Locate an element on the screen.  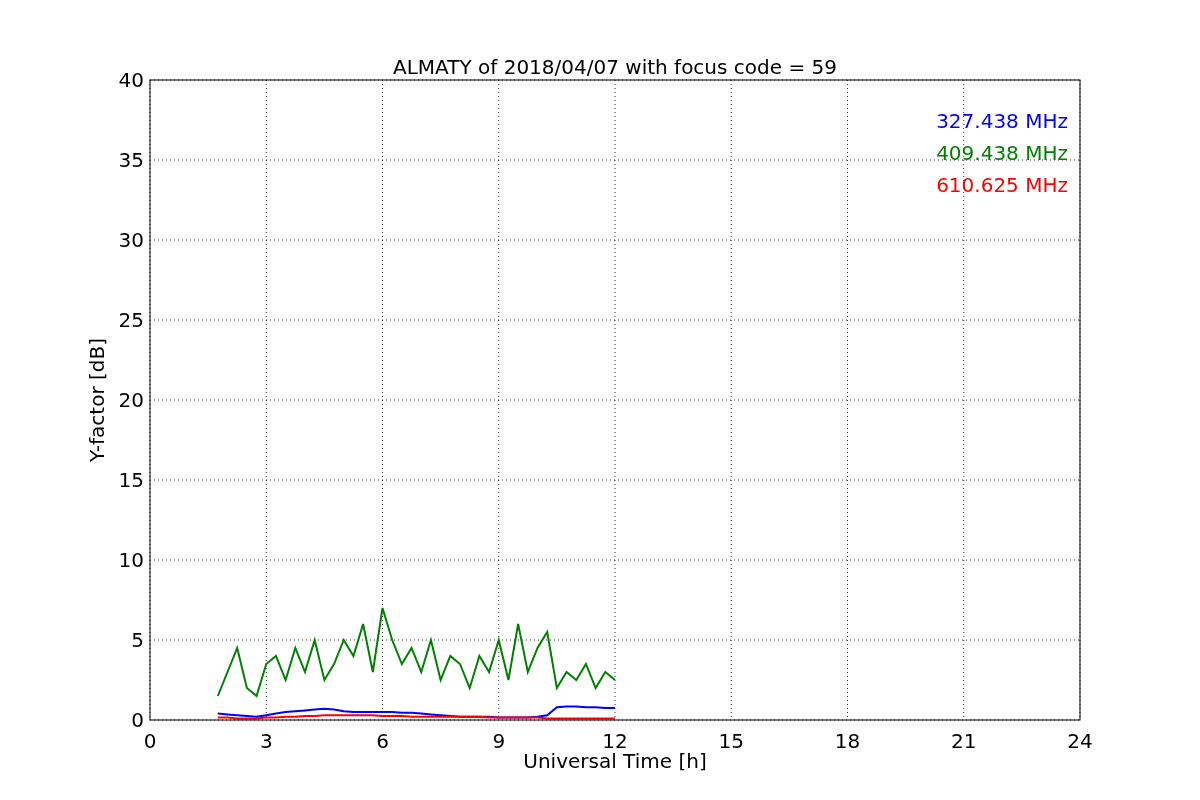
x-tick-label: 21 is located at coordinates (964, 741).